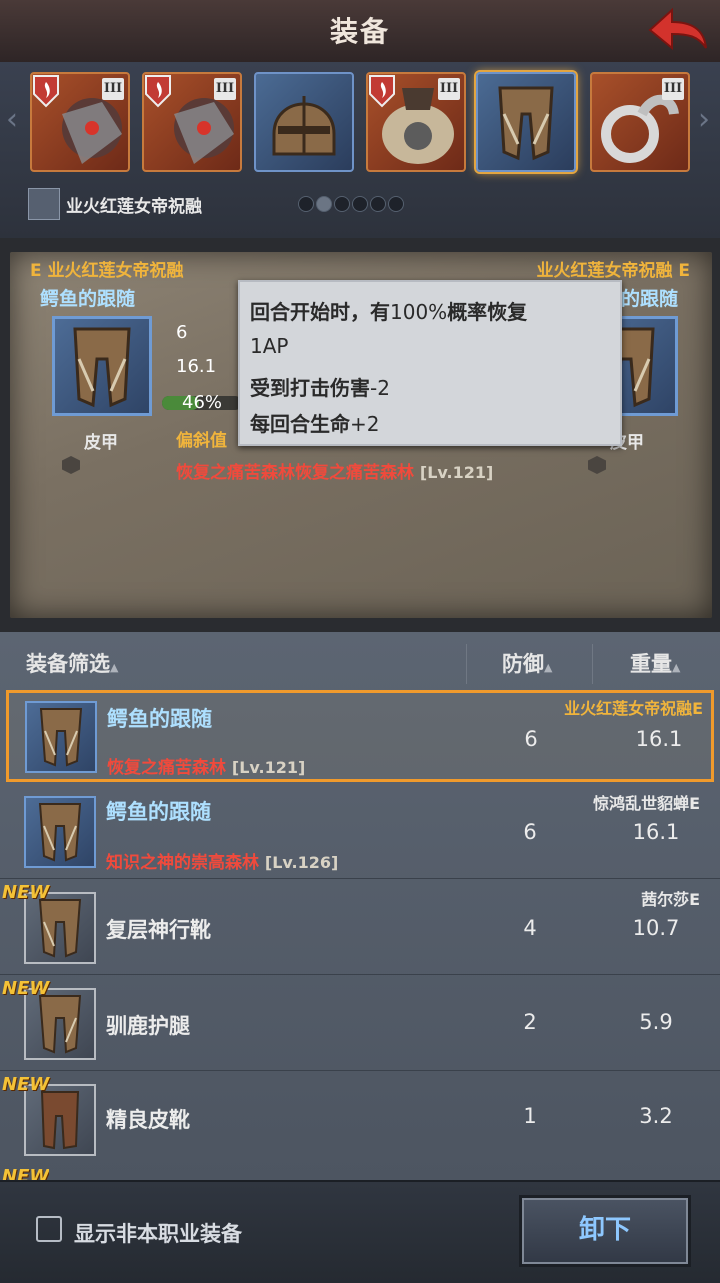 The width and height of the screenshot is (720, 1283). What do you see at coordinates (704, 119) in the screenshot?
I see `scroll-right-icon: ›` at bounding box center [704, 119].